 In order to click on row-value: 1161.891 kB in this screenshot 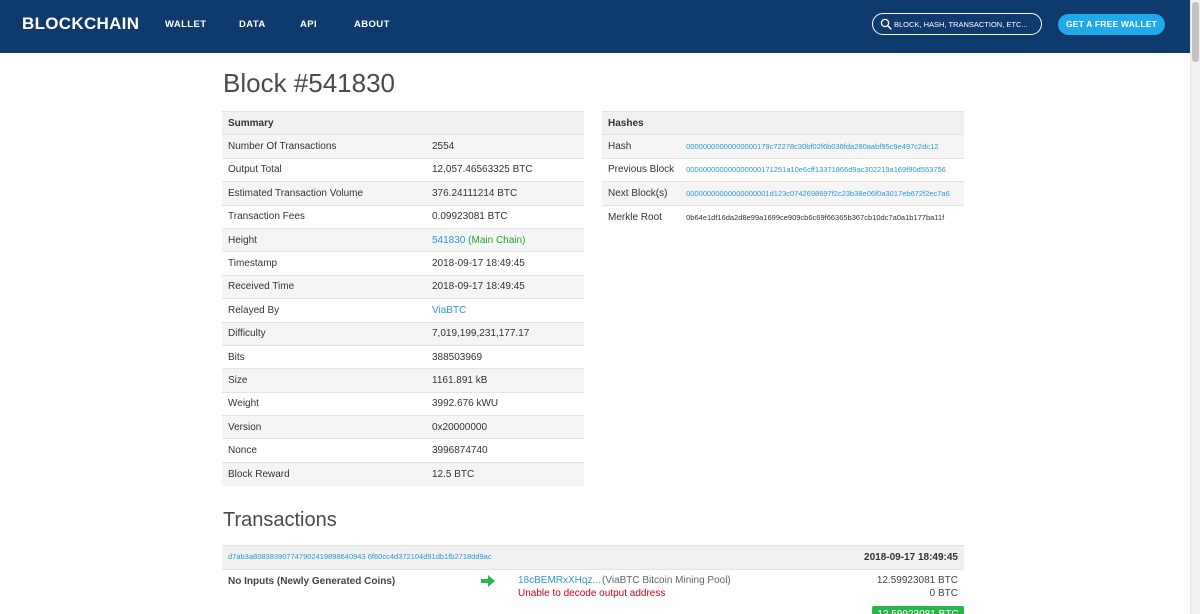, I will do `click(505, 380)`.